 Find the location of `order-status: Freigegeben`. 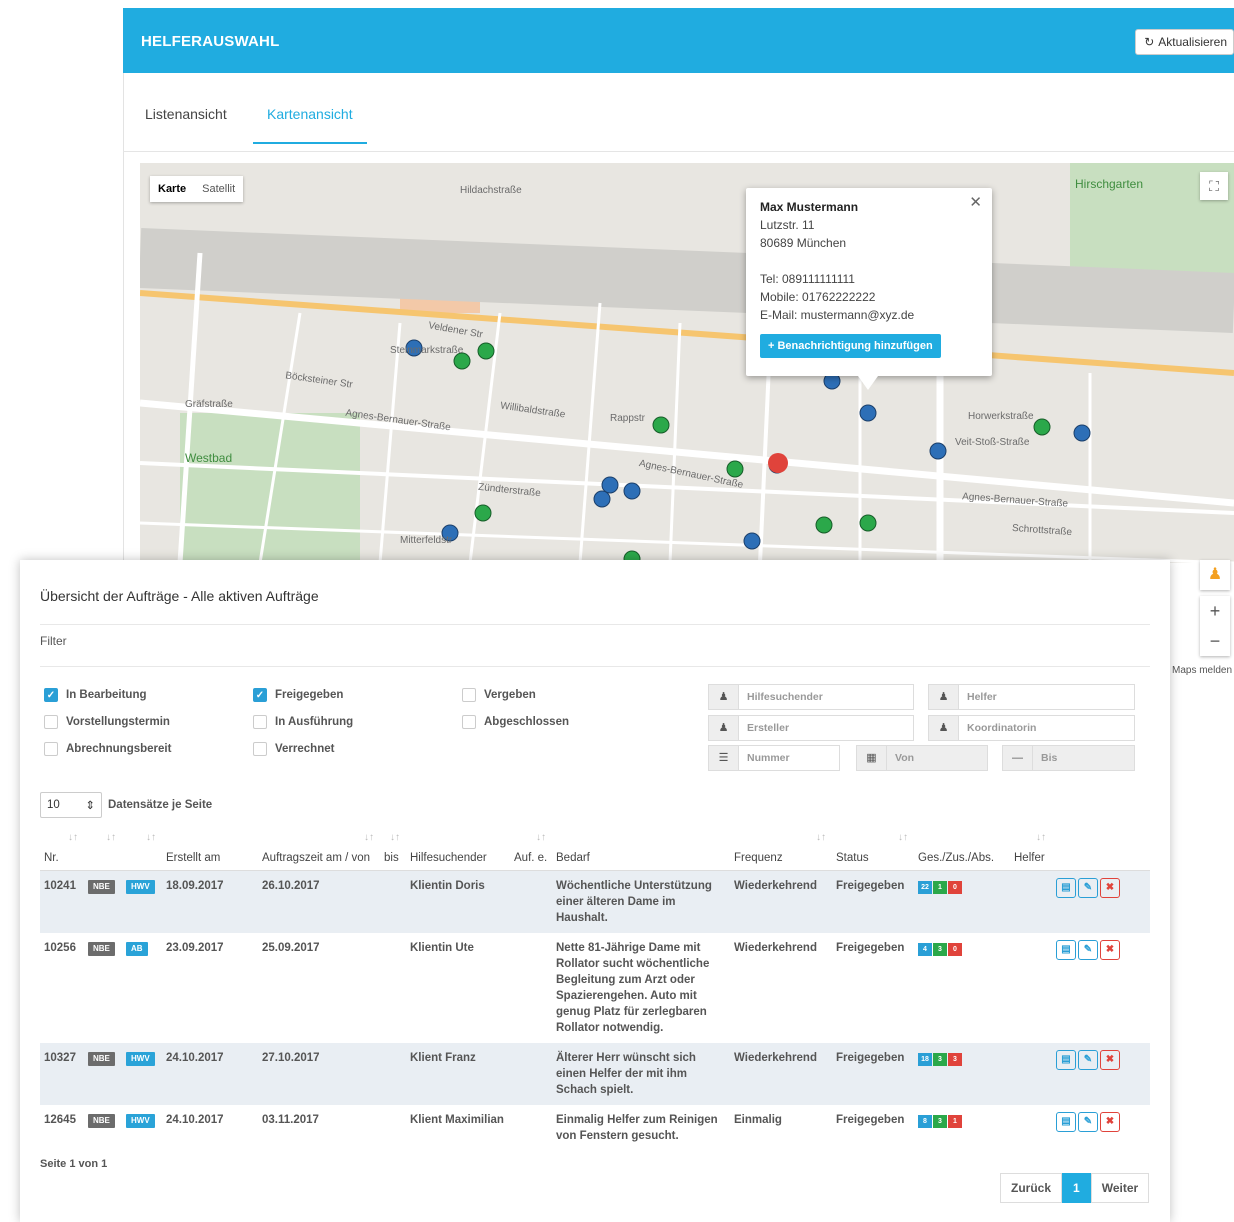

order-status: Freigegeben is located at coordinates (870, 947).